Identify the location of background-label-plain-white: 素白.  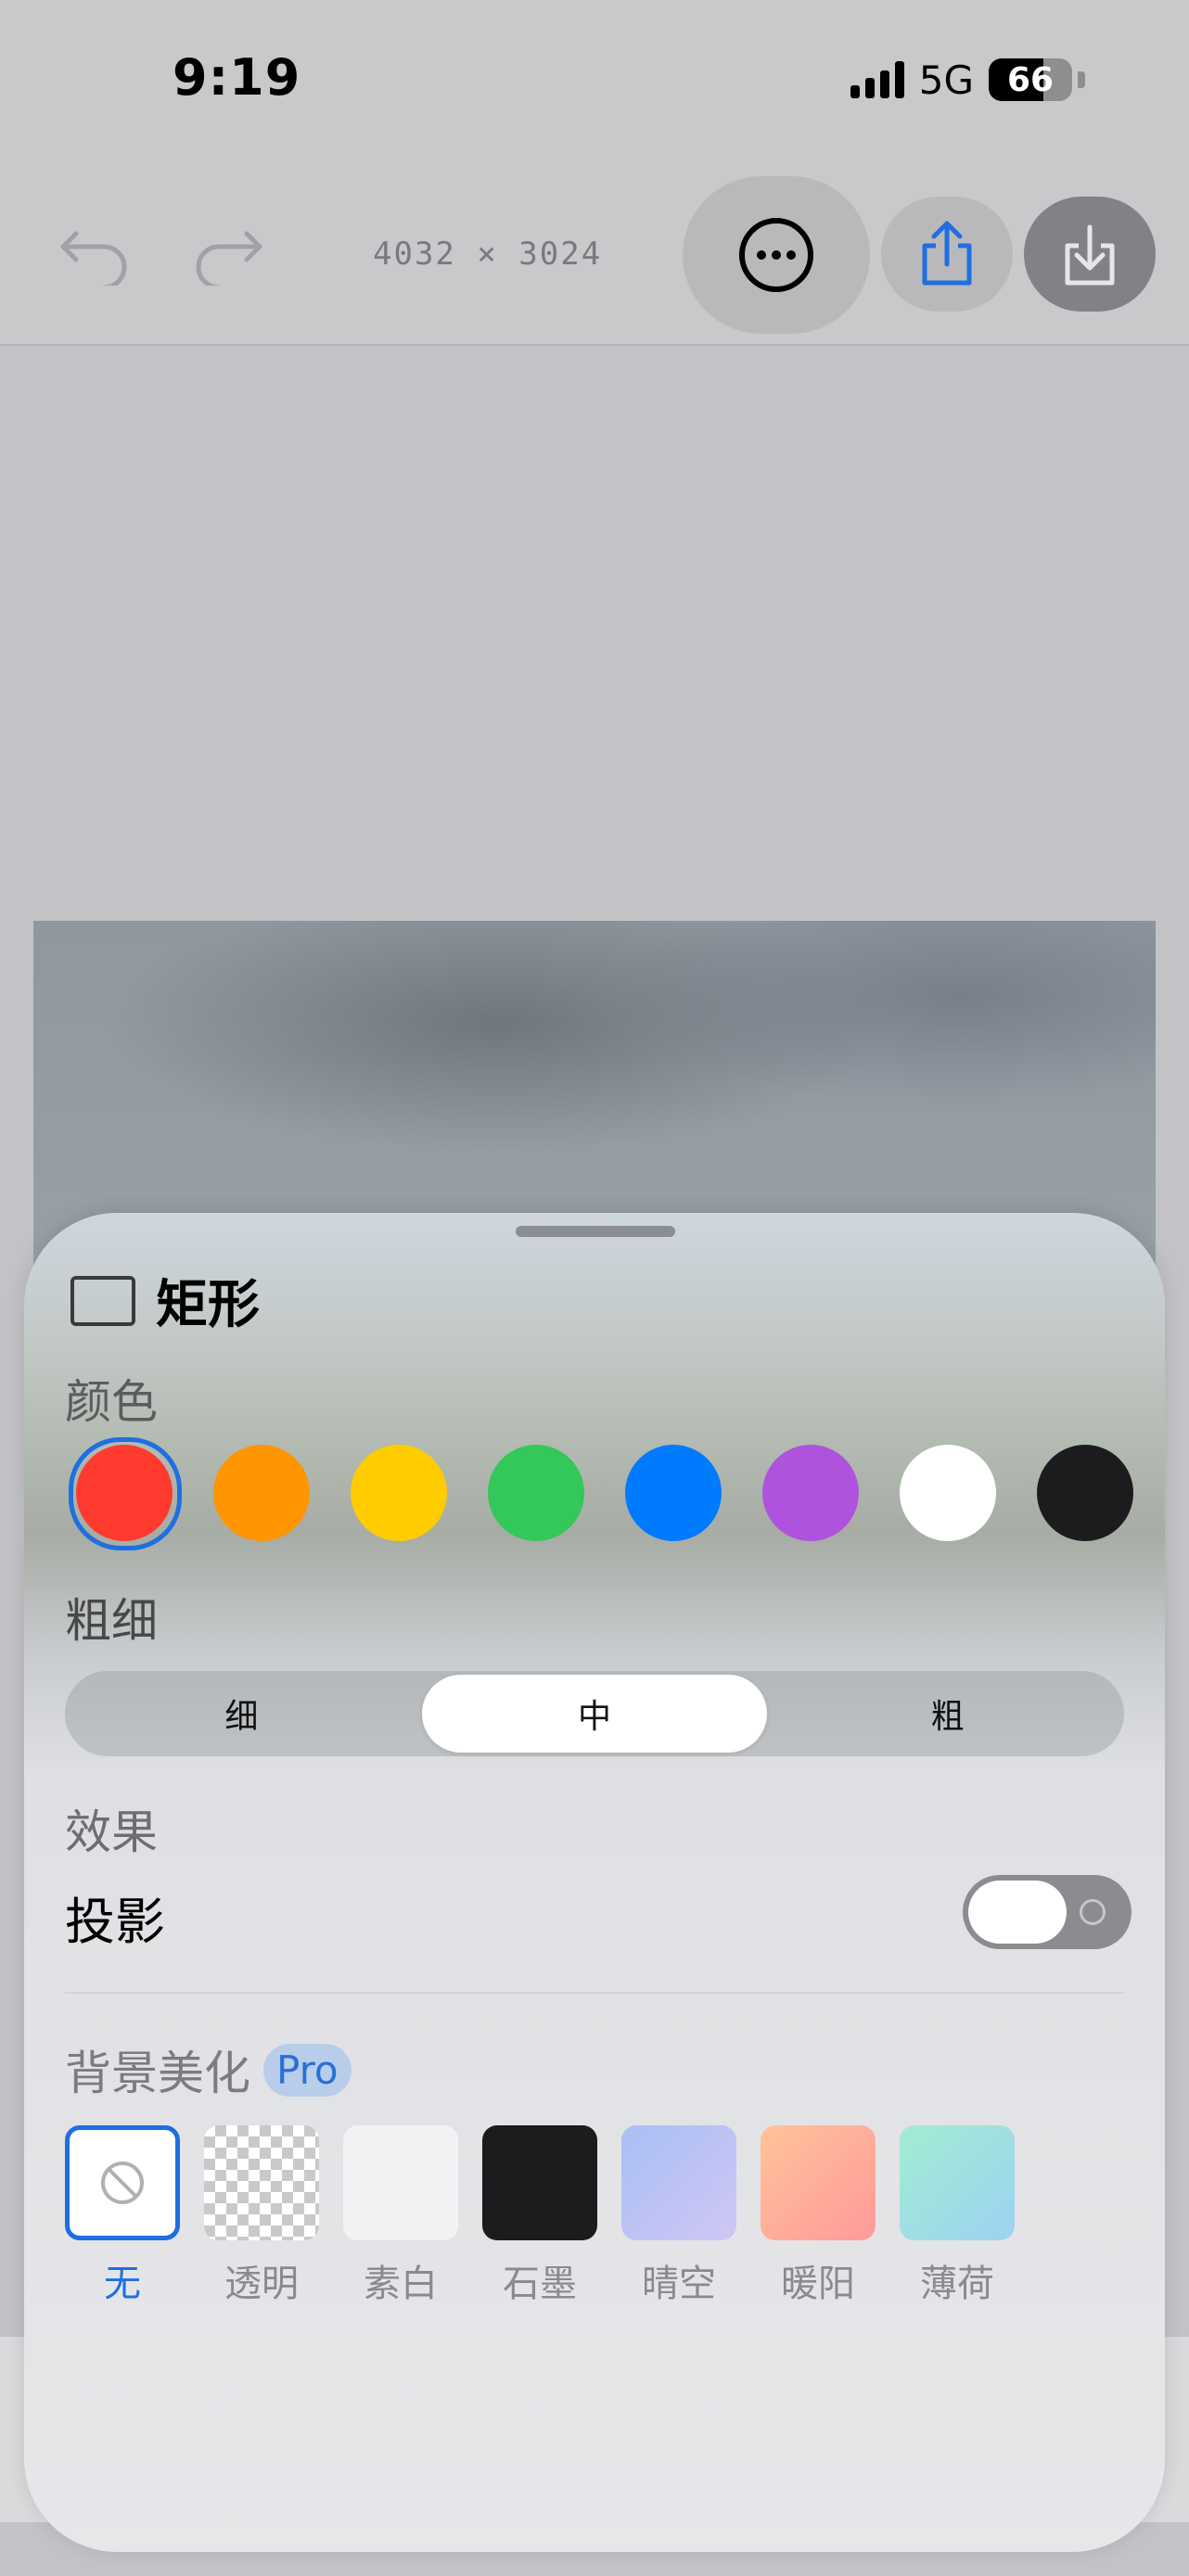
(401, 2284).